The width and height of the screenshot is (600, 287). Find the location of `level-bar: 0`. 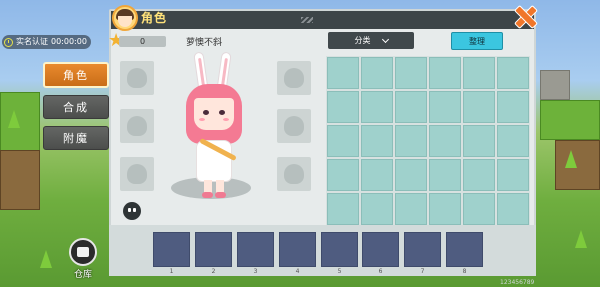

level-bar: 0 is located at coordinates (142, 41).